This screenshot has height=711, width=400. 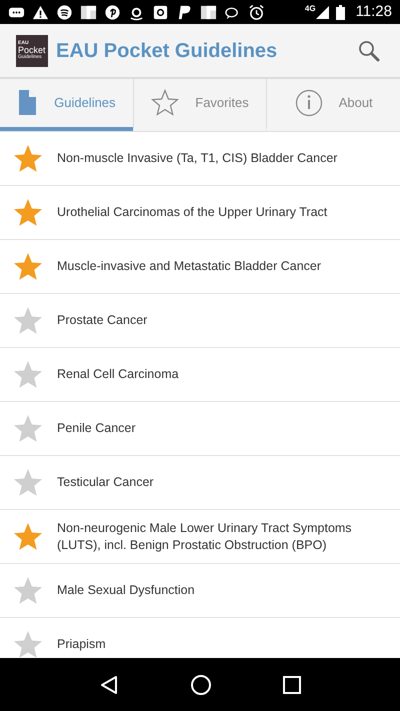 I want to click on home-icon, so click(x=201, y=685).